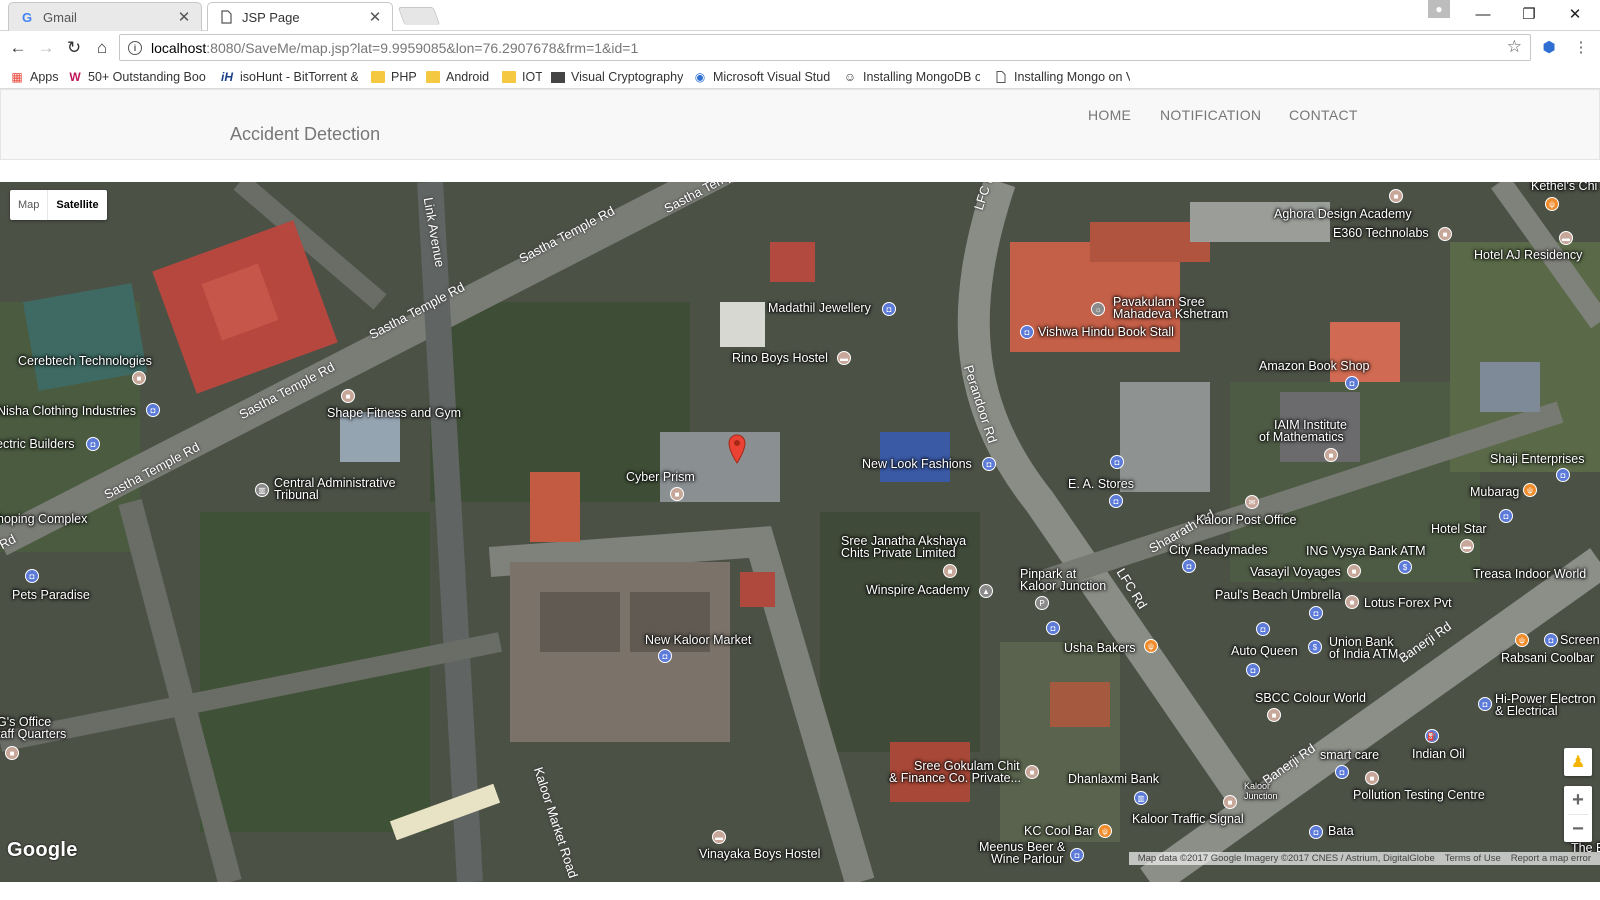 The height and width of the screenshot is (900, 1600). Describe the element at coordinates (135, 47) in the screenshot. I see `info-icon: i` at that location.